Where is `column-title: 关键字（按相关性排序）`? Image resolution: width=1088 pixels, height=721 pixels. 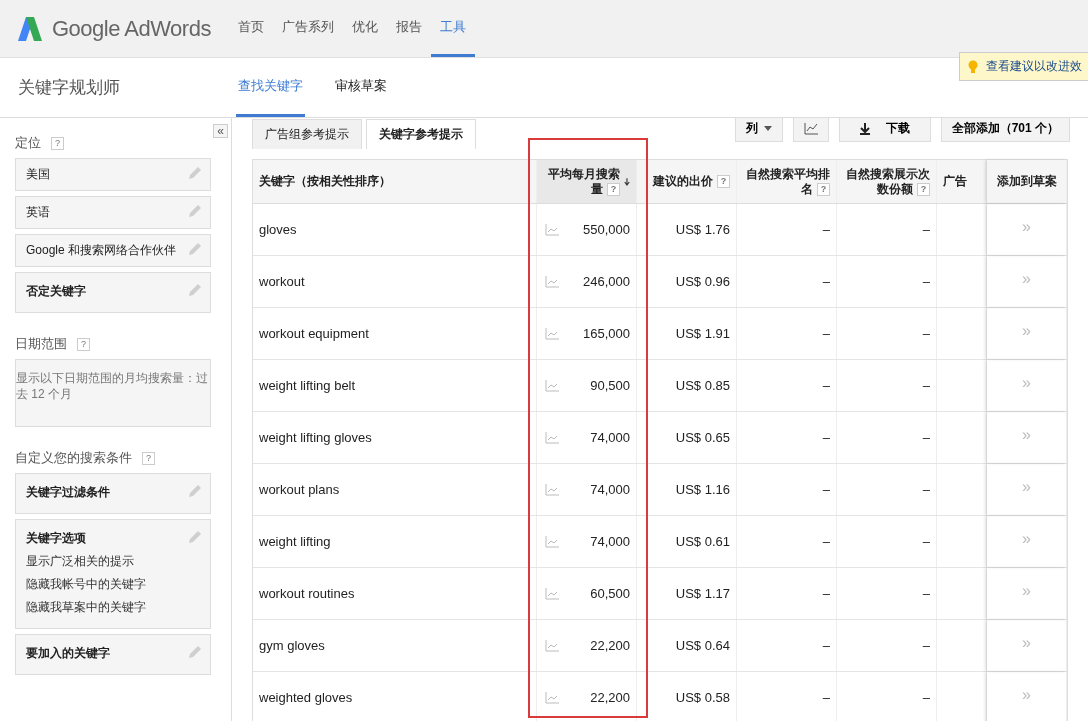
column-title: 关键字（按相关性排序） is located at coordinates (325, 181).